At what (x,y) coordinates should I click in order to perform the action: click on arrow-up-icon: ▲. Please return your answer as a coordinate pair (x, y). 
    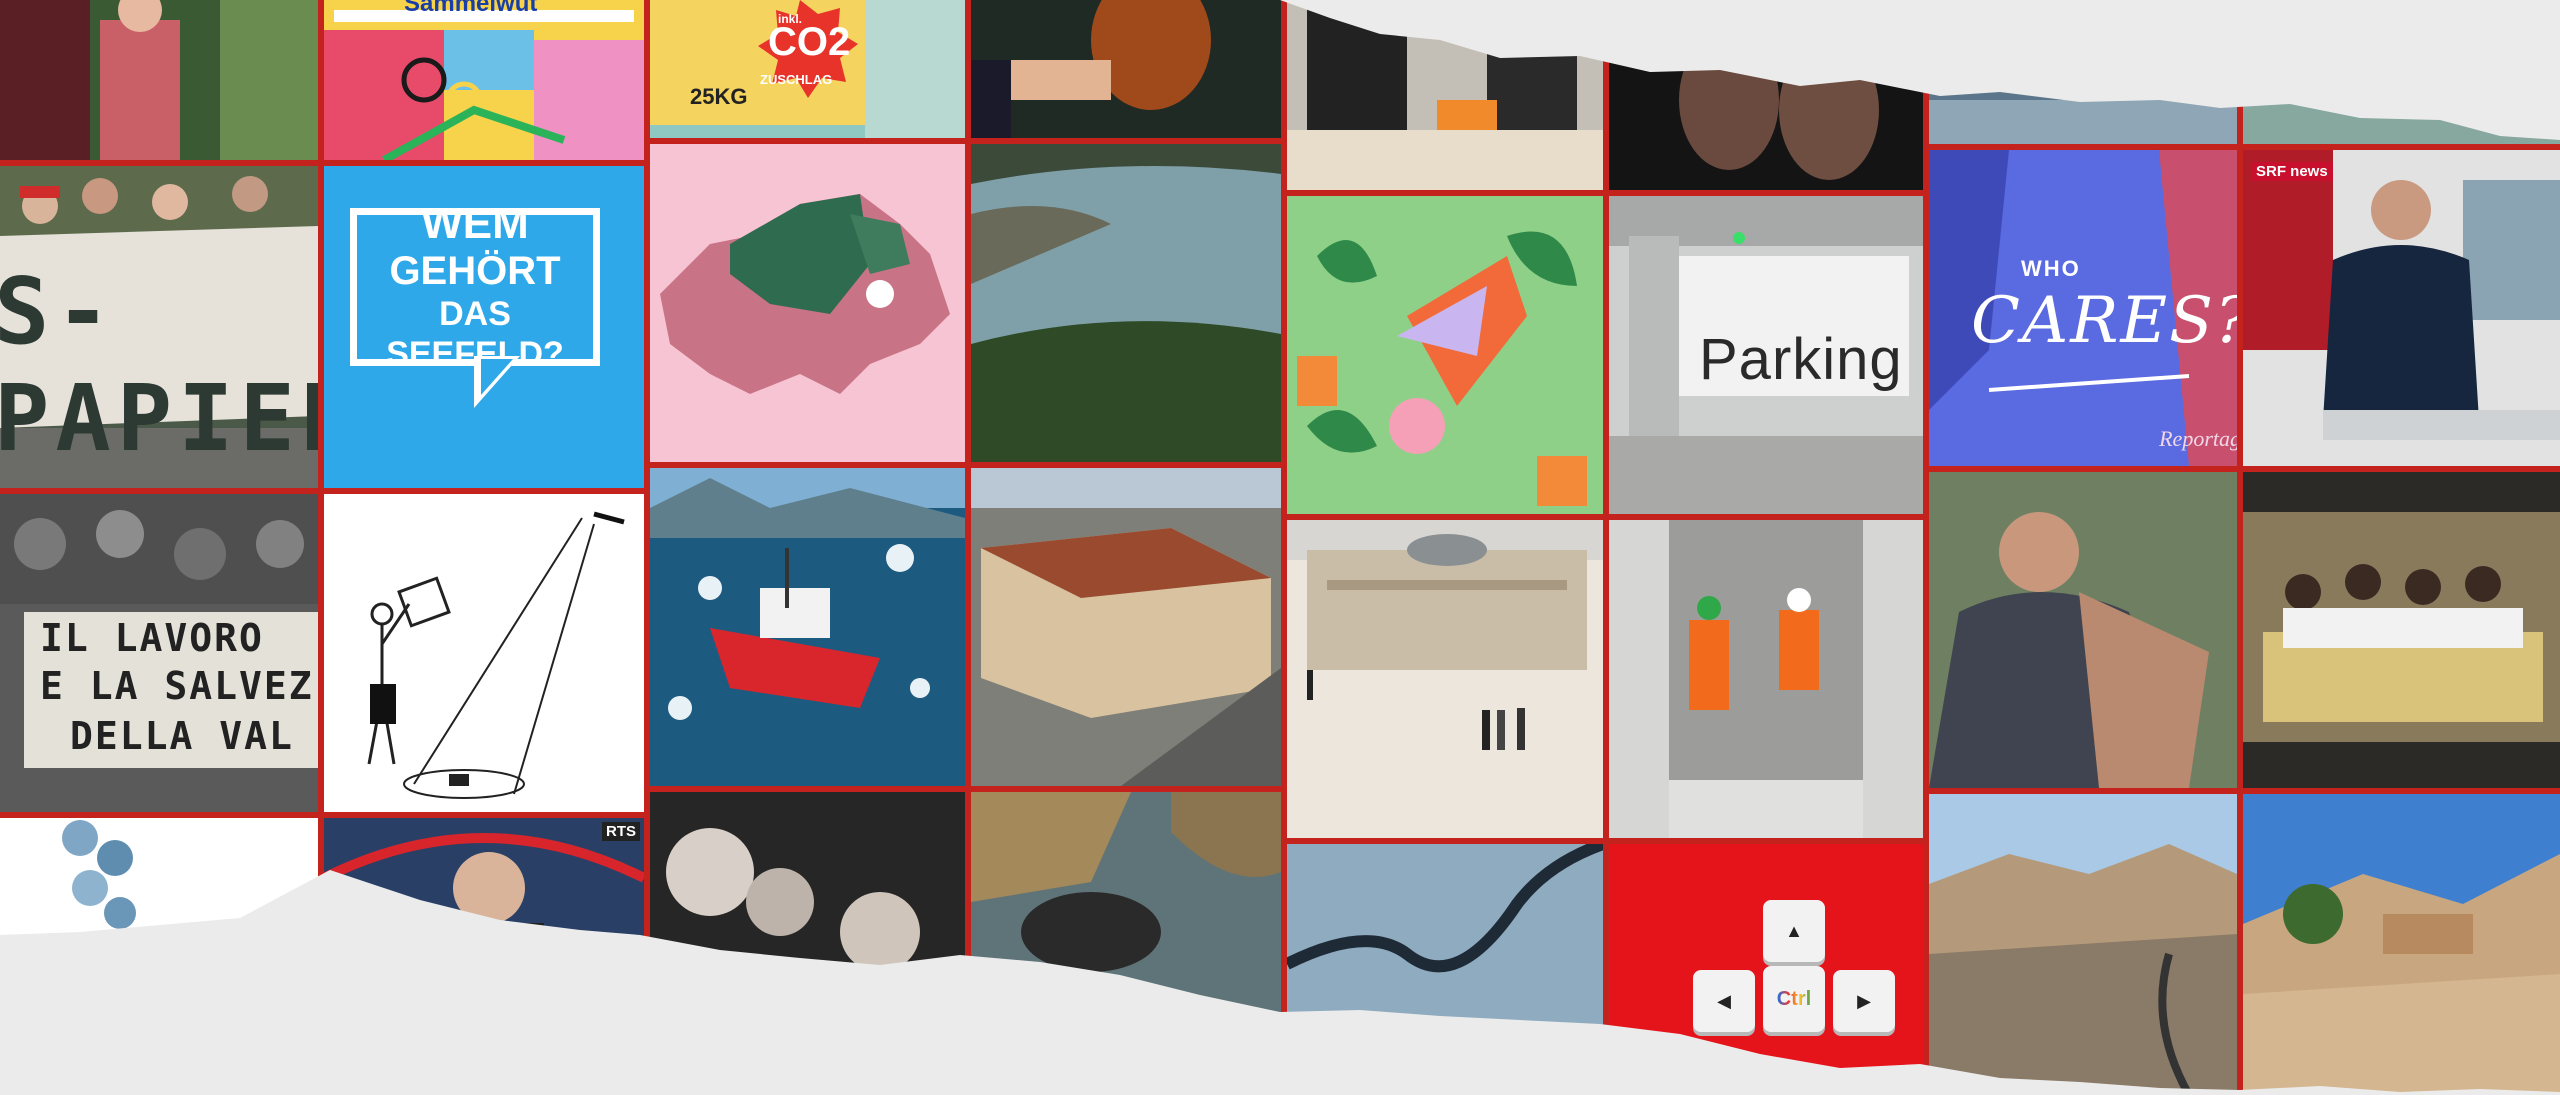
    Looking at the image, I should click on (1794, 930).